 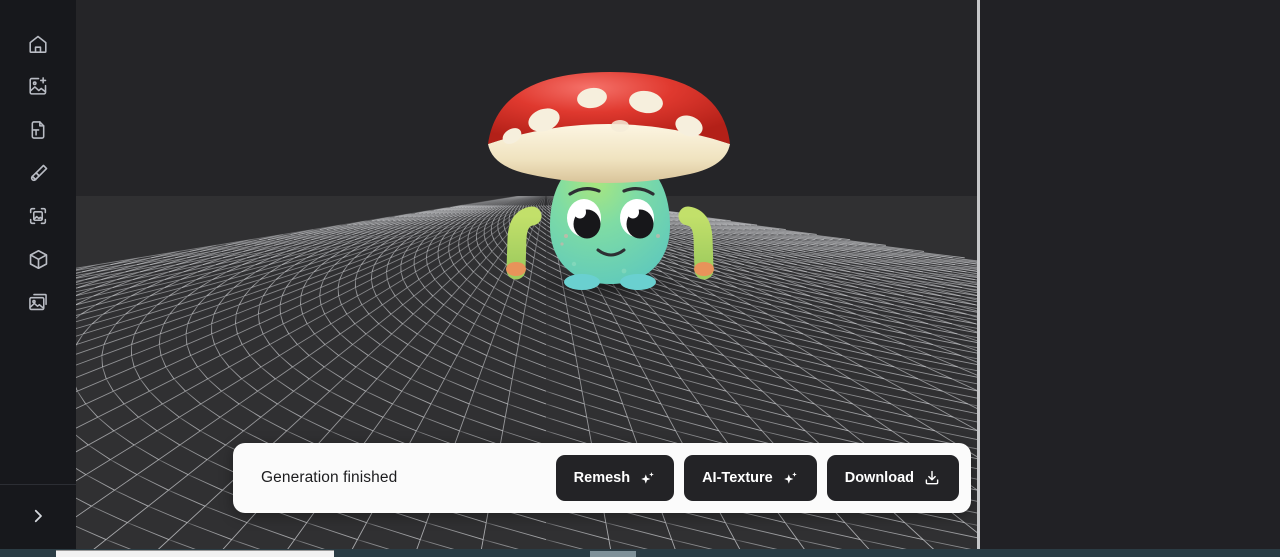 I want to click on text-file-icon, so click(x=38, y=130).